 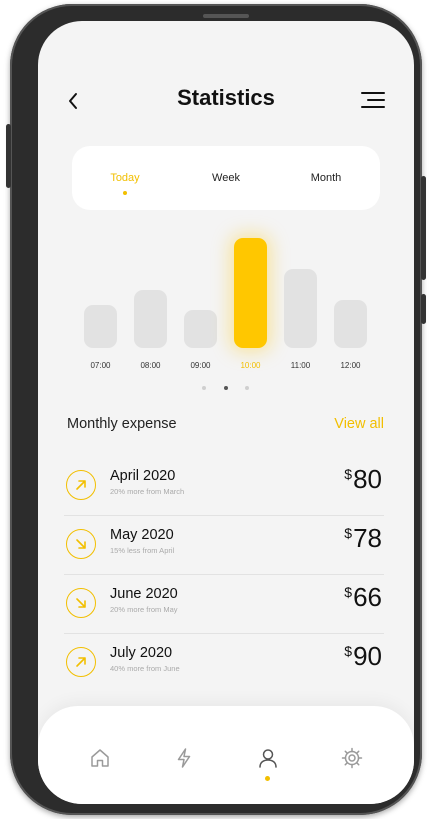 I want to click on tab-week: Week, so click(x=226, y=178).